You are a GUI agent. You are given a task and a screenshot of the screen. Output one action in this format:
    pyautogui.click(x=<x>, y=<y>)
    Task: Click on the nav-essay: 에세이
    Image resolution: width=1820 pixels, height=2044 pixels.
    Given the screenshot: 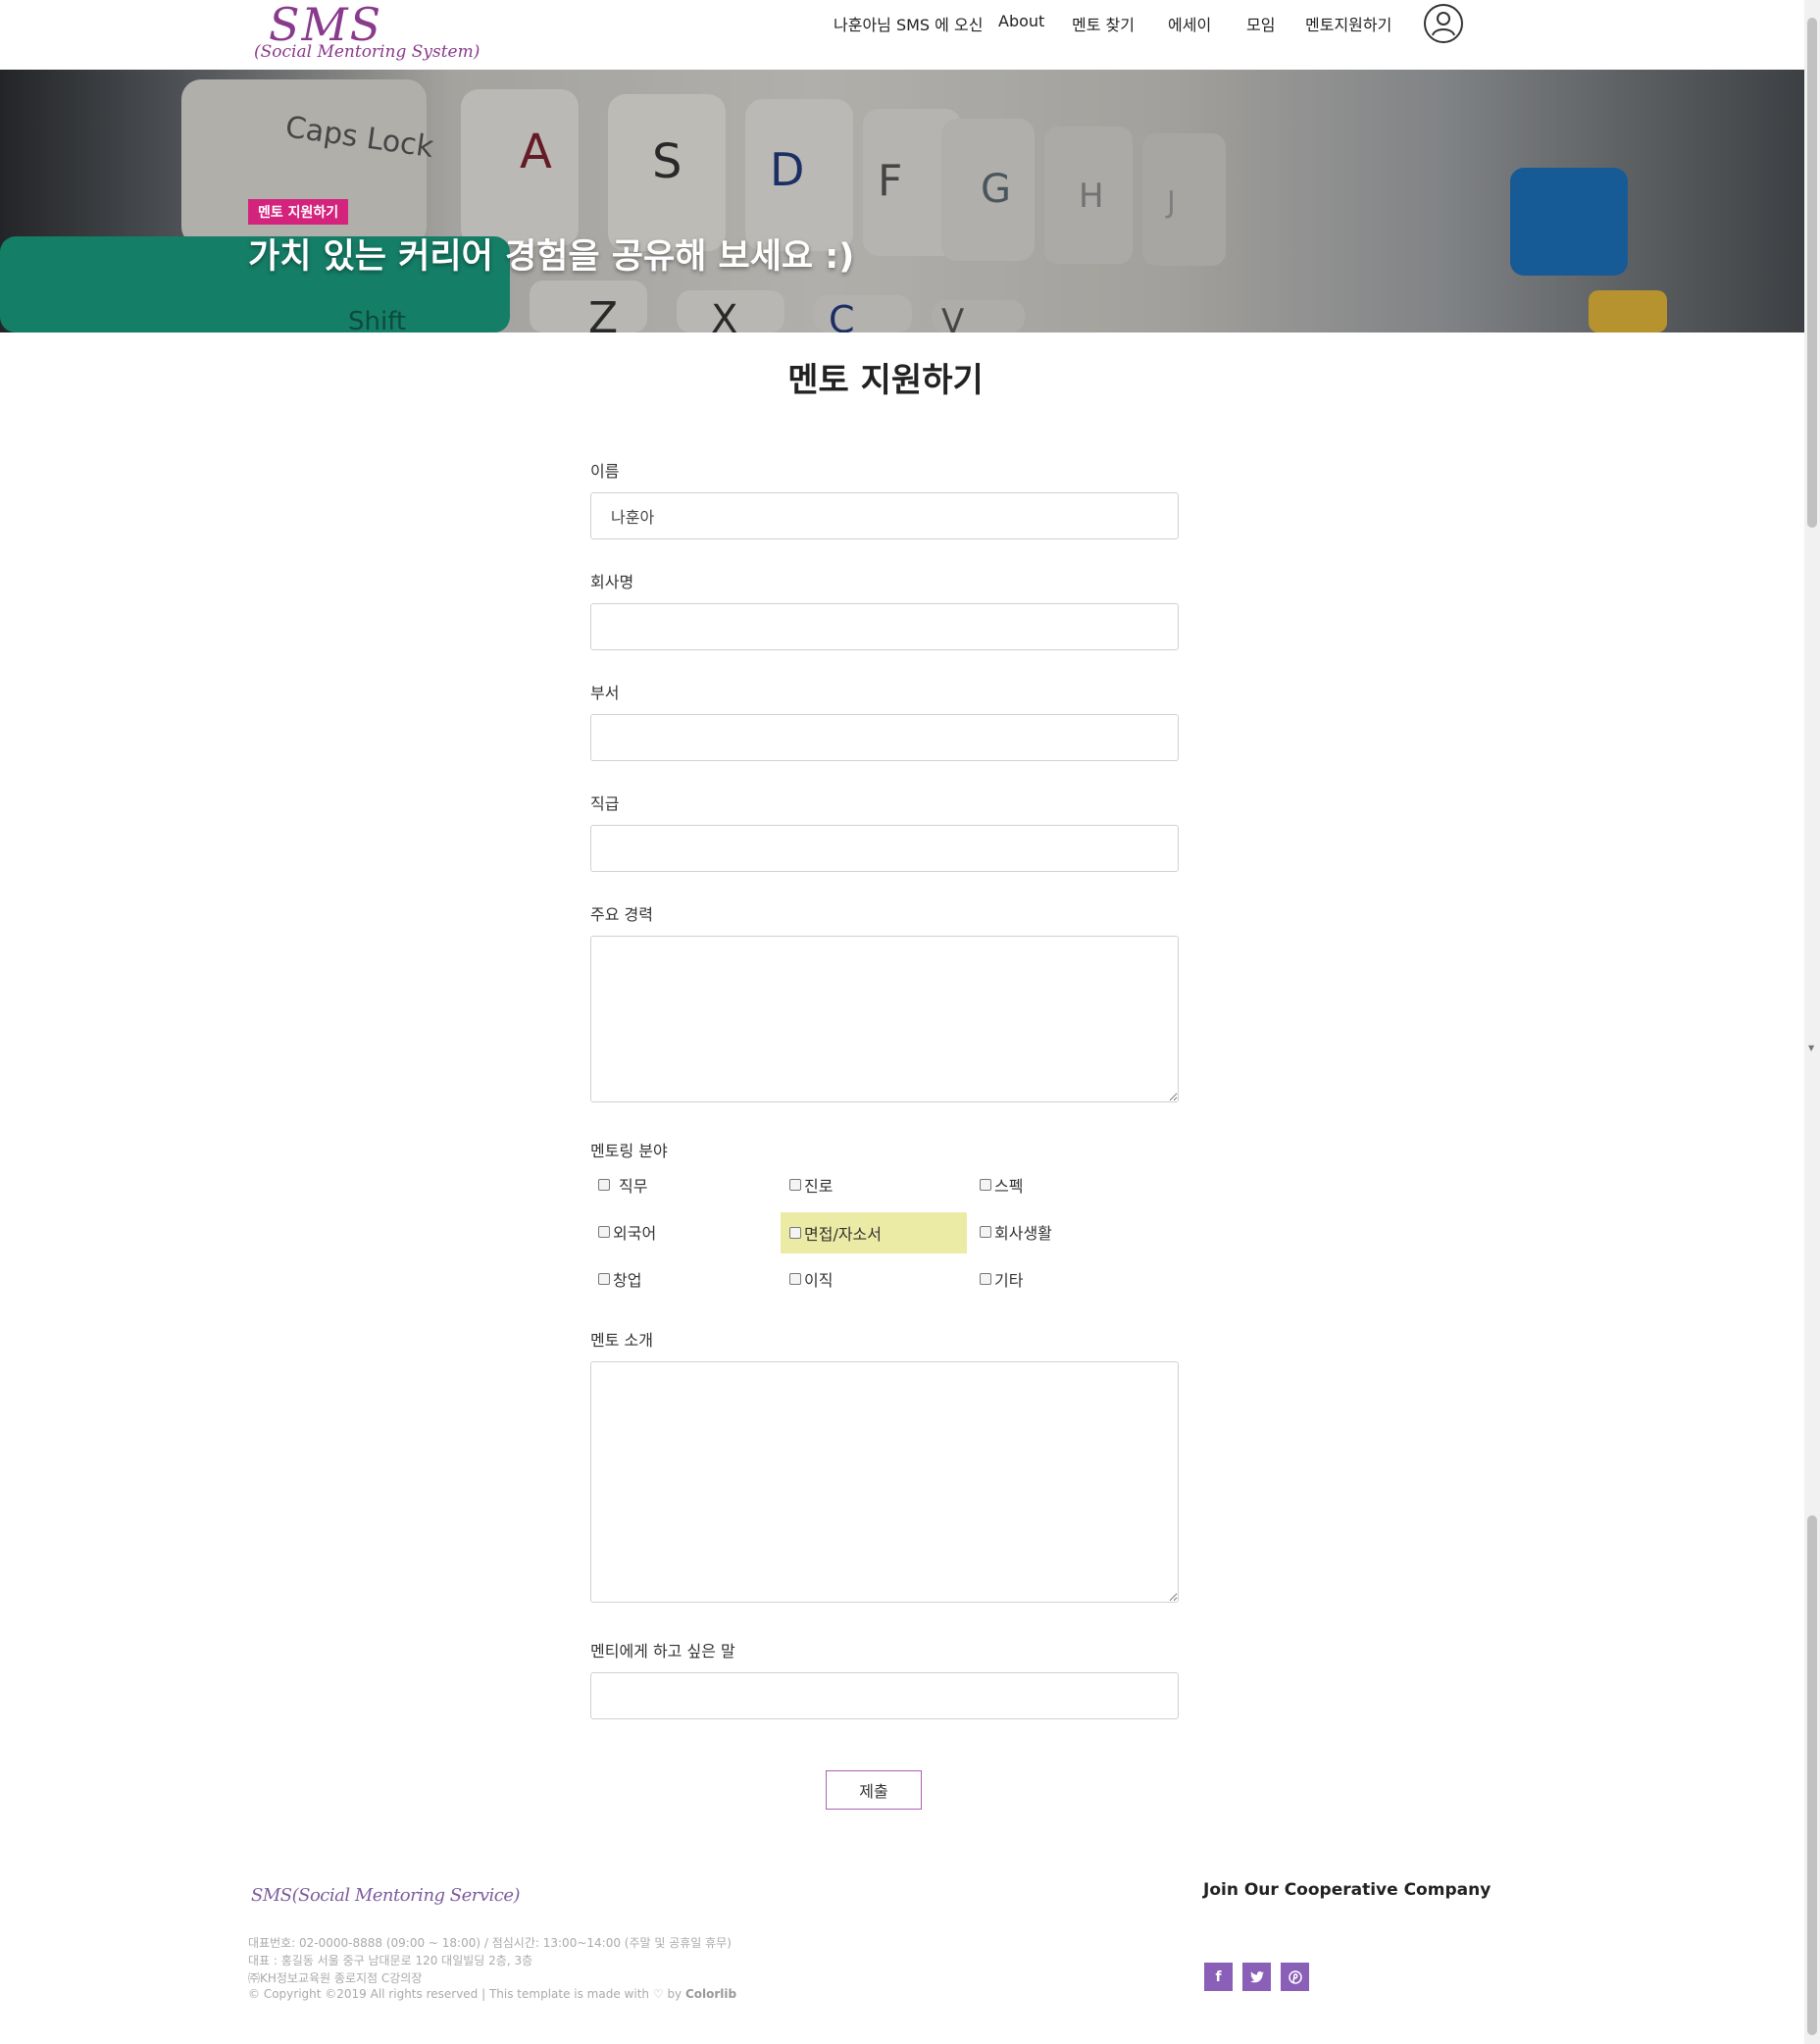 What is the action you would take?
    pyautogui.click(x=1189, y=23)
    